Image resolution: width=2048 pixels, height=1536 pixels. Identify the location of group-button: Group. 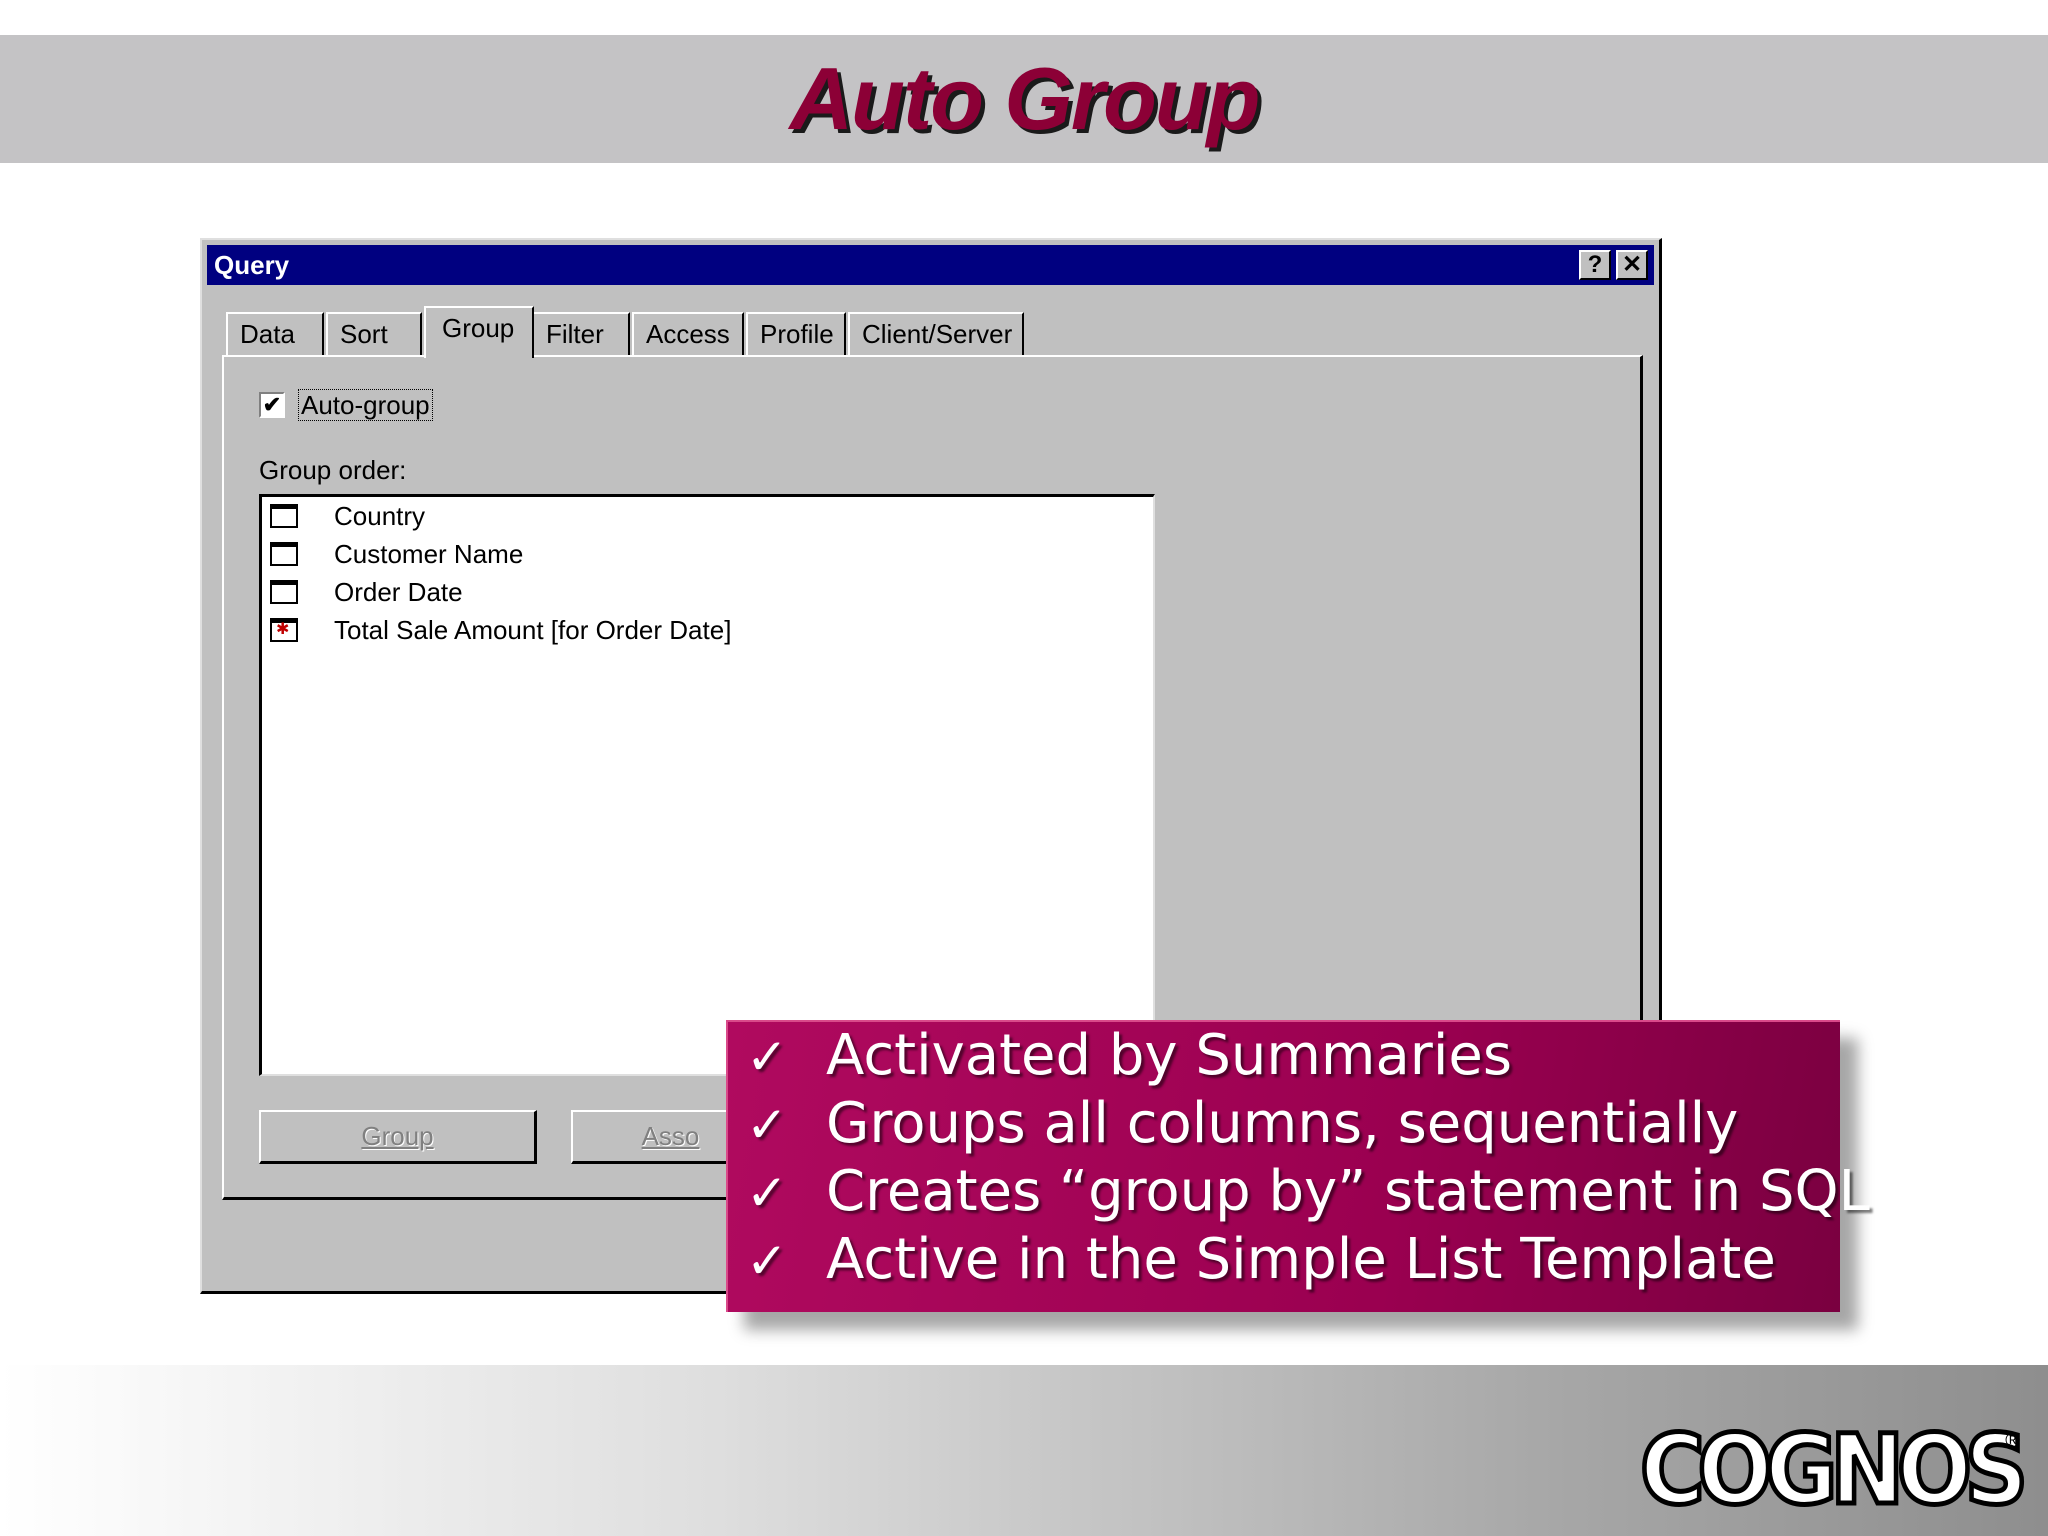
(398, 1137).